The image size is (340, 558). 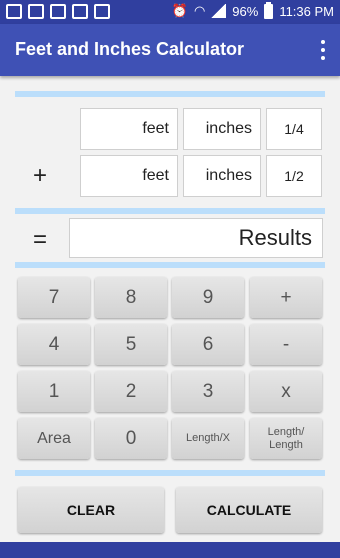 I want to click on app-bar: Feet and Inches Calculator, so click(x=170, y=50).